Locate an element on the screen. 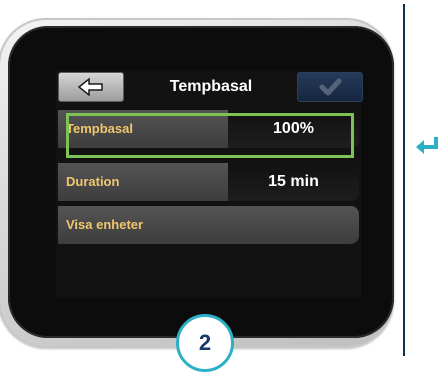  checkmark-icon is located at coordinates (330, 87).